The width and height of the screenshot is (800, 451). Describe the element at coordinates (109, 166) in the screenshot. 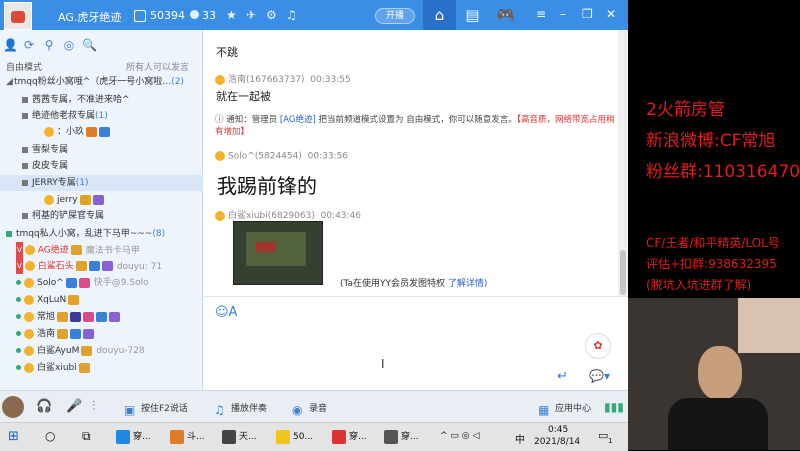

I see `subchannel-row: 皮皮专属` at that location.